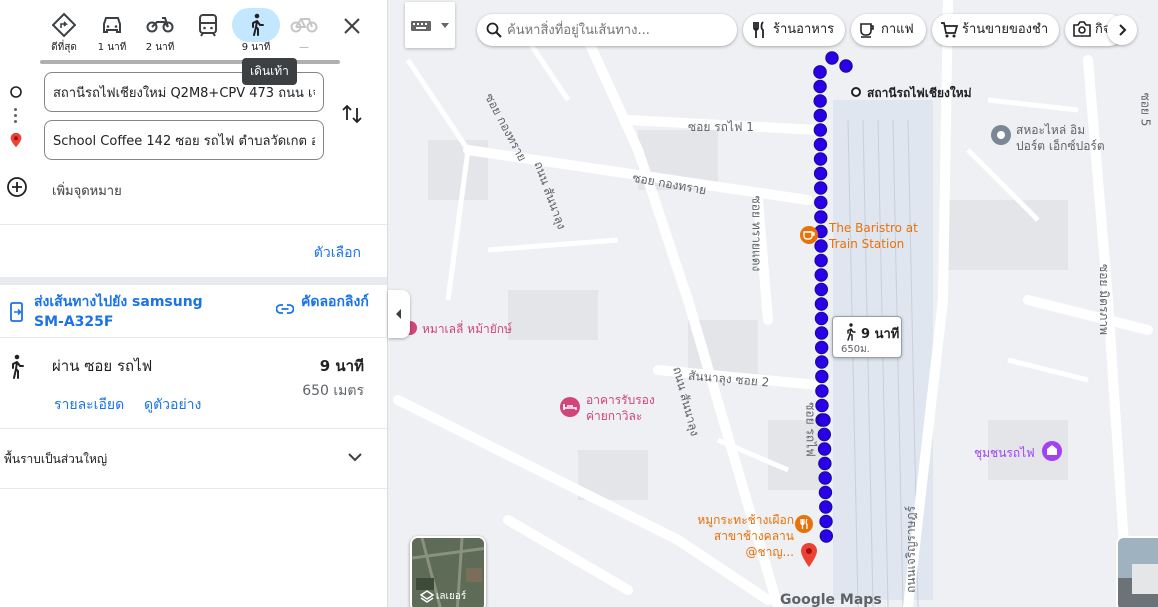  Describe the element at coordinates (87, 191) in the screenshot. I see `add-destination-label: เพิ่มจุดหมาย` at that location.